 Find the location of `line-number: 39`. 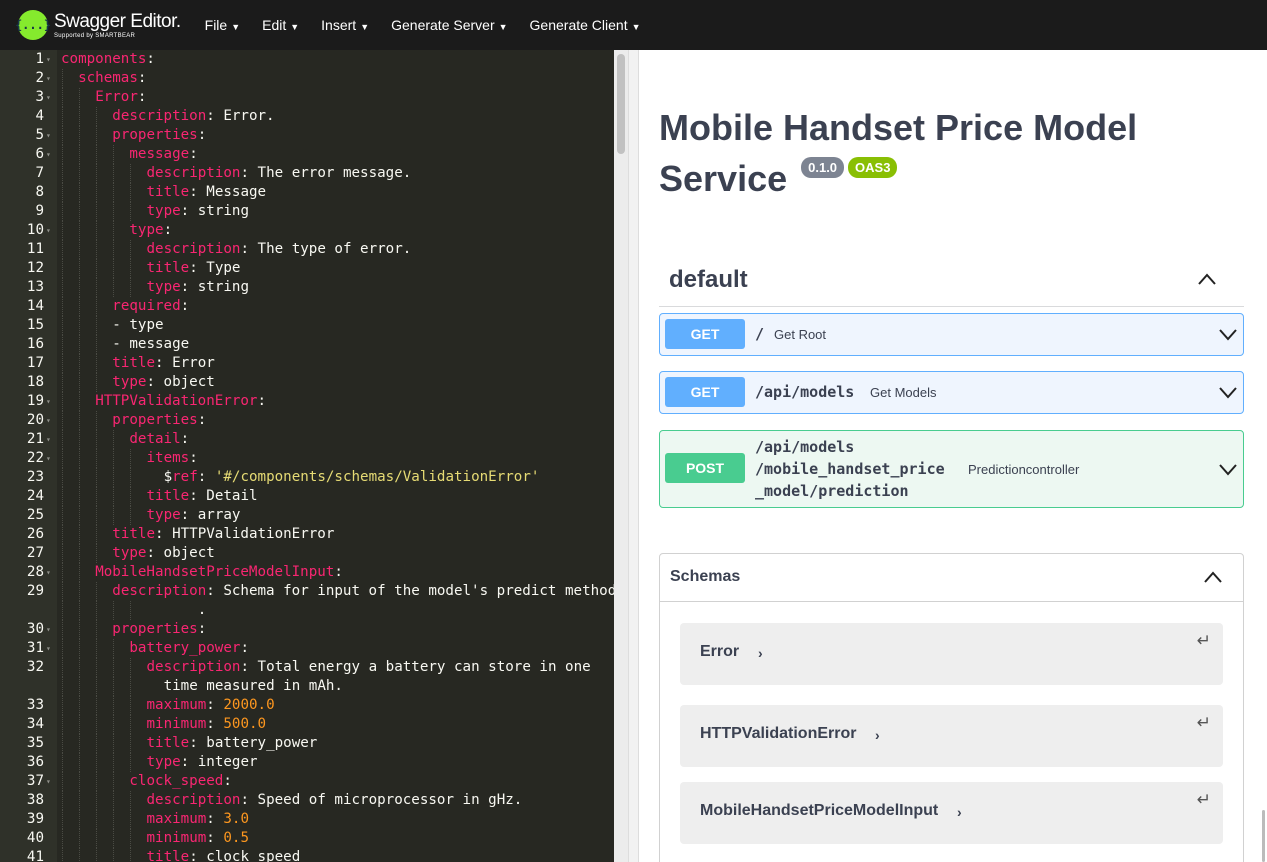

line-number: 39 is located at coordinates (35, 819).